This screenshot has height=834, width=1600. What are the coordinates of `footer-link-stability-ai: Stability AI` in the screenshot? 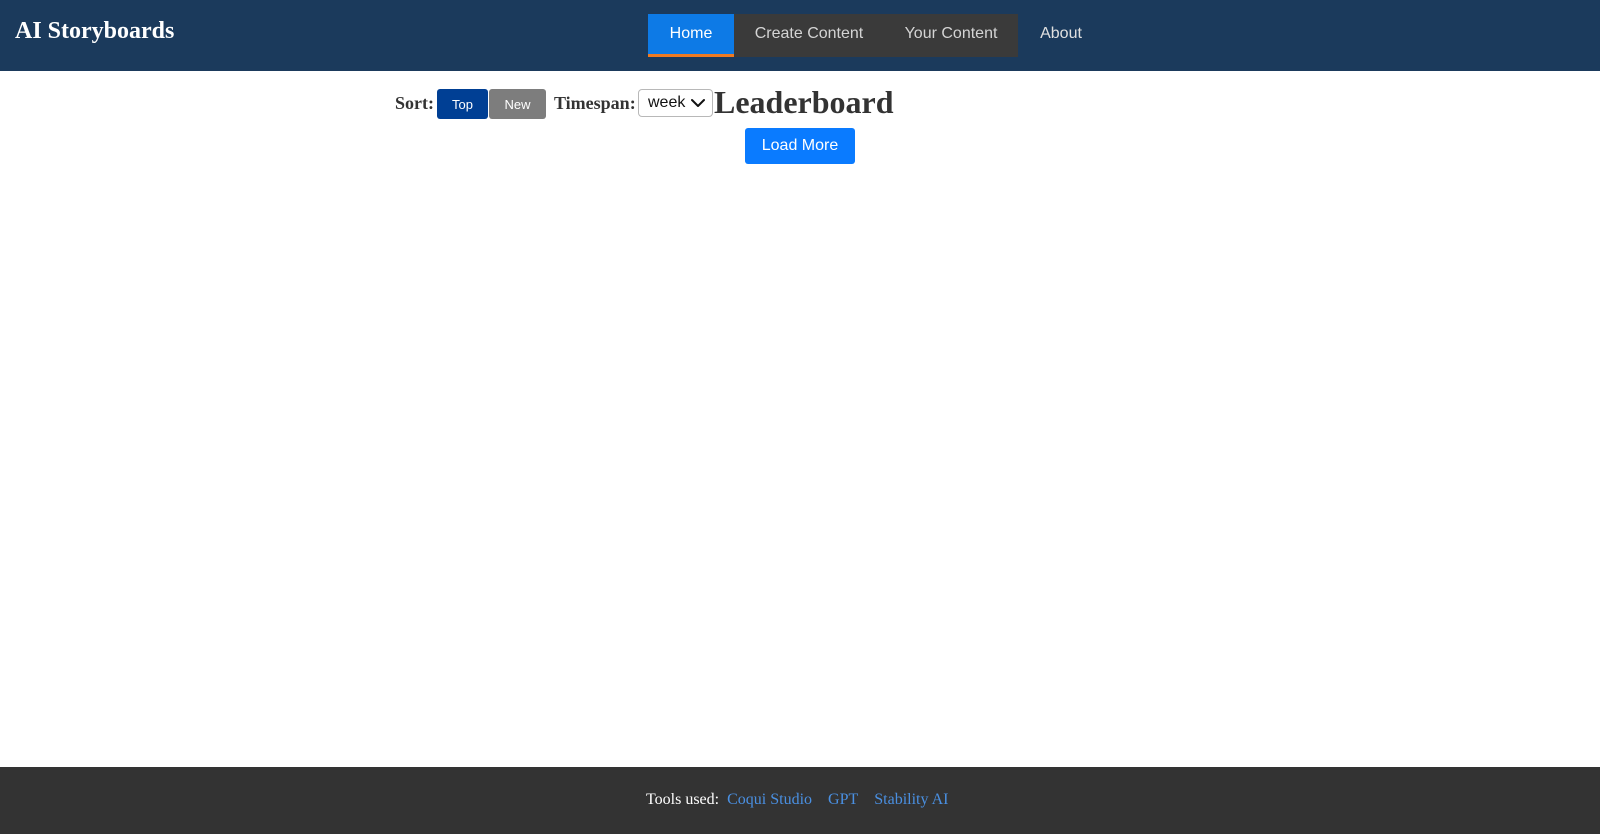 It's located at (911, 799).